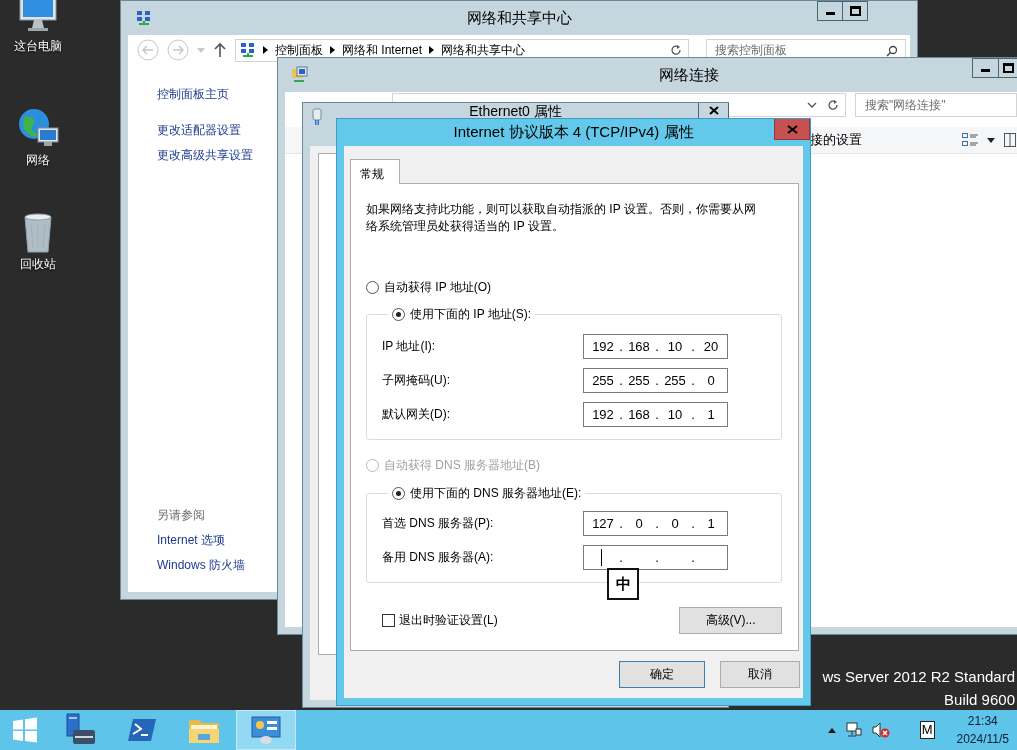 The height and width of the screenshot is (750, 1017). I want to click on edition-watermark-text: ws Server 2012 R2 Standard, so click(918, 677).